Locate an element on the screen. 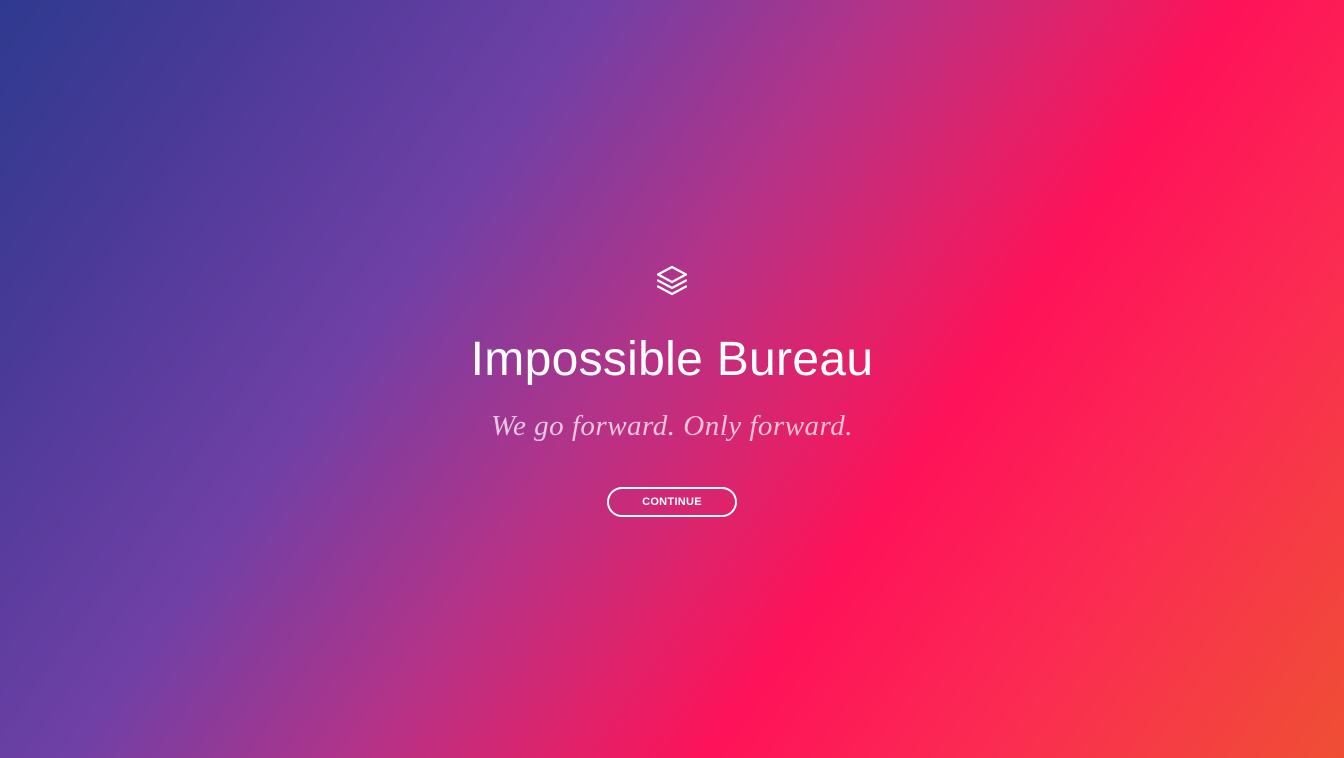 Image resolution: width=1344 pixels, height=758 pixels. continue-button: CONTINUE is located at coordinates (672, 502).